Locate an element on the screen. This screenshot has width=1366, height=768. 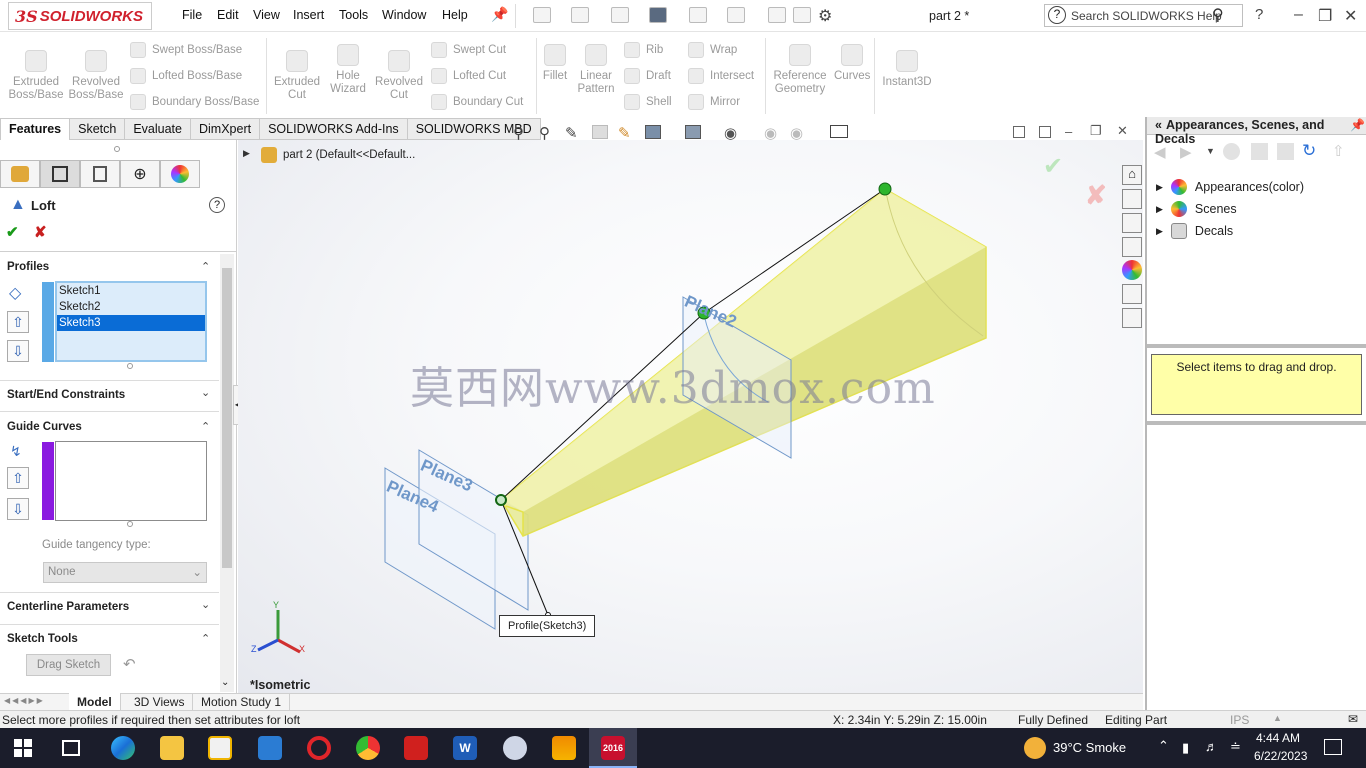
wrap-button: Wrap is located at coordinates (712, 50).